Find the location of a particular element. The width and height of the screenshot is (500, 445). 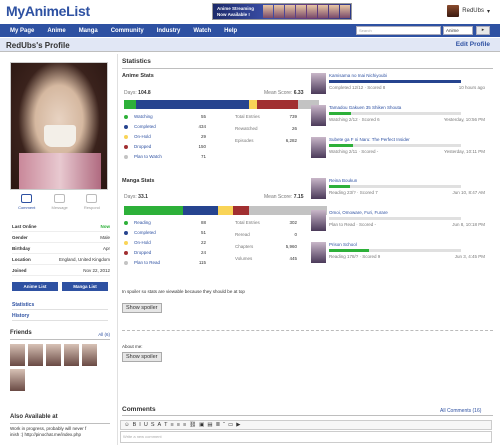

toolbar-tool-icon: U is located at coordinates (146, 425).